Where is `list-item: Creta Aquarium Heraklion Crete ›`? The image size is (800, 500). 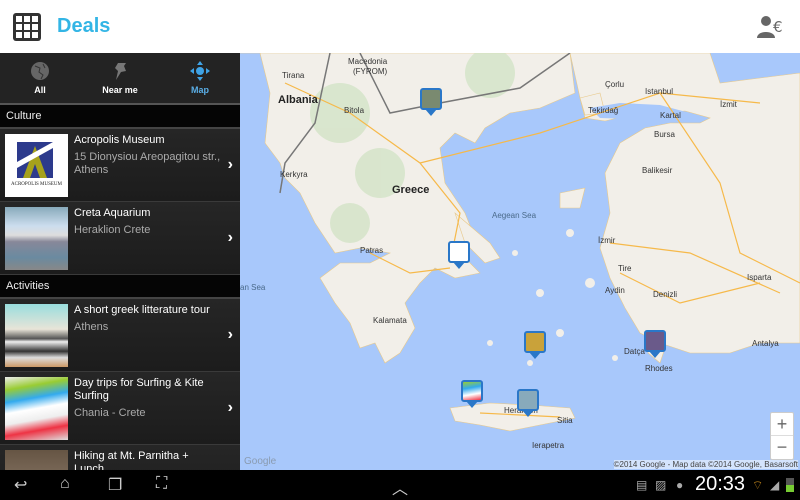
list-item: Creta Aquarium Heraklion Crete › is located at coordinates (120, 238).